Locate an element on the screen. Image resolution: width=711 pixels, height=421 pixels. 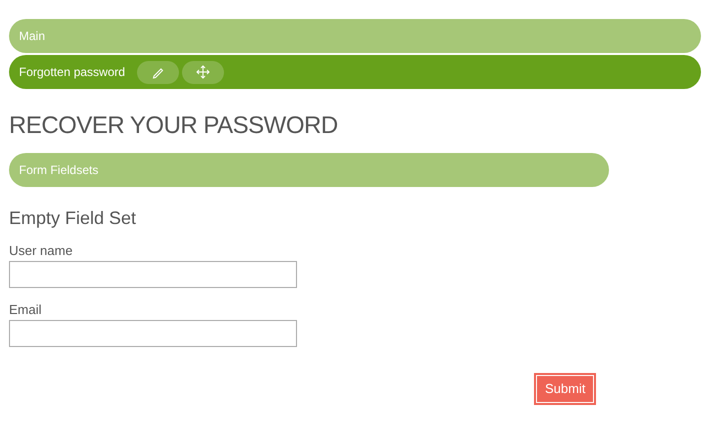
move-icon is located at coordinates (203, 72).